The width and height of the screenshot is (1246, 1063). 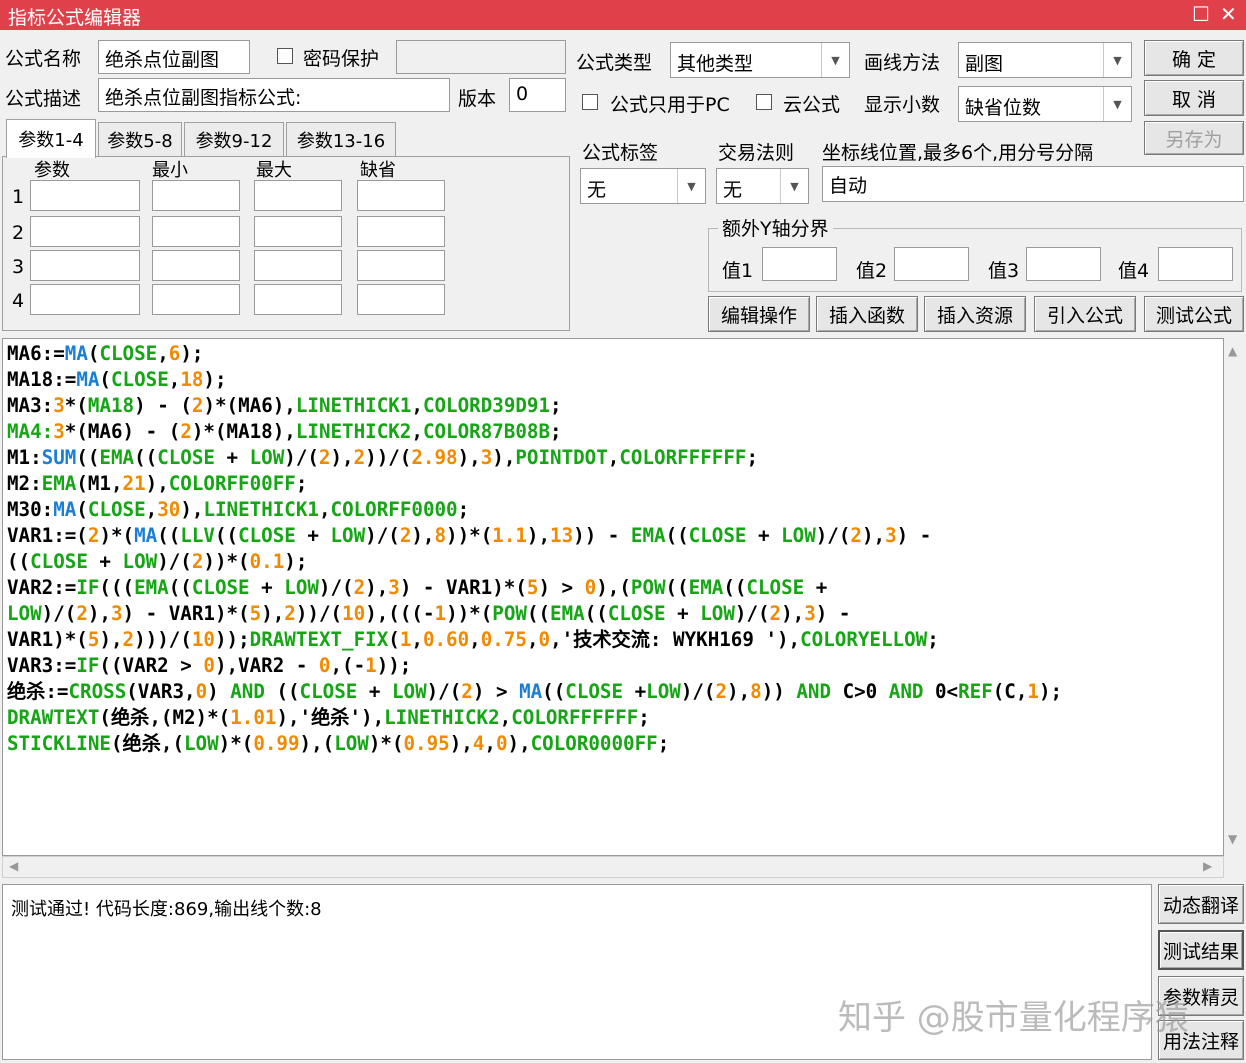 I want to click on tag-select: 无 ▼, so click(x=643, y=186).